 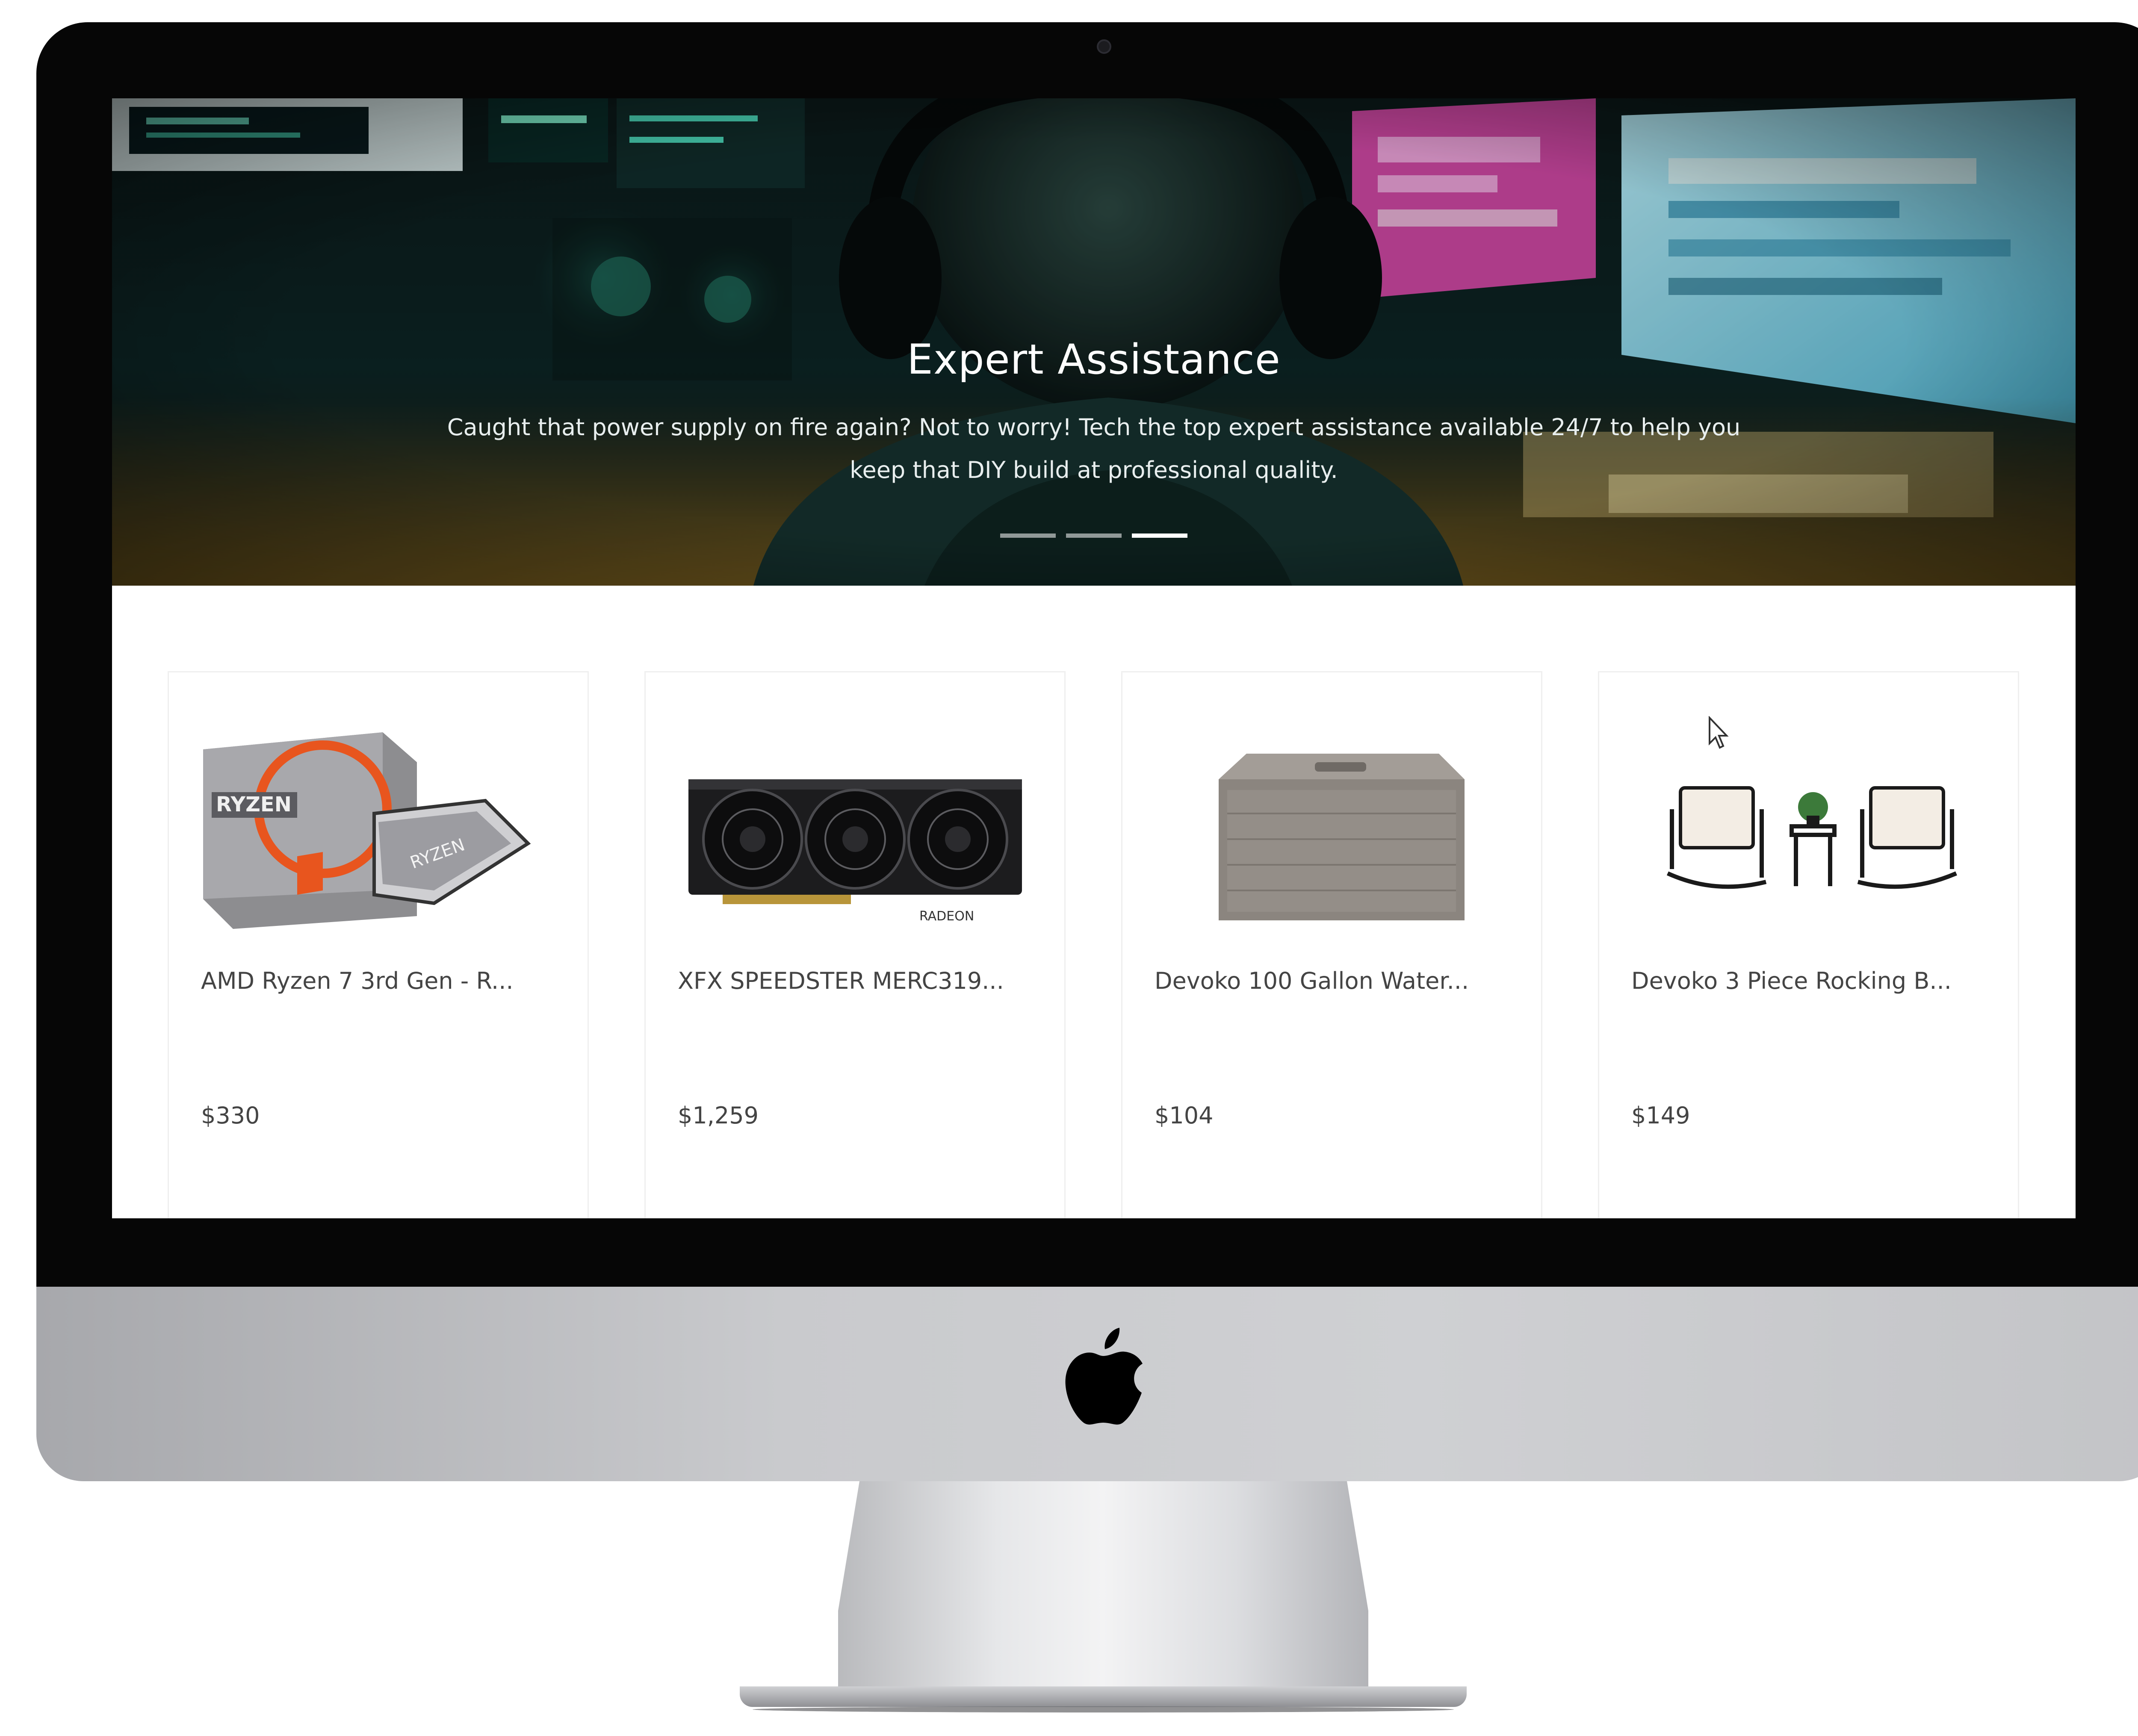 I want to click on rocking-chair-set-image, so click(x=1811, y=837).